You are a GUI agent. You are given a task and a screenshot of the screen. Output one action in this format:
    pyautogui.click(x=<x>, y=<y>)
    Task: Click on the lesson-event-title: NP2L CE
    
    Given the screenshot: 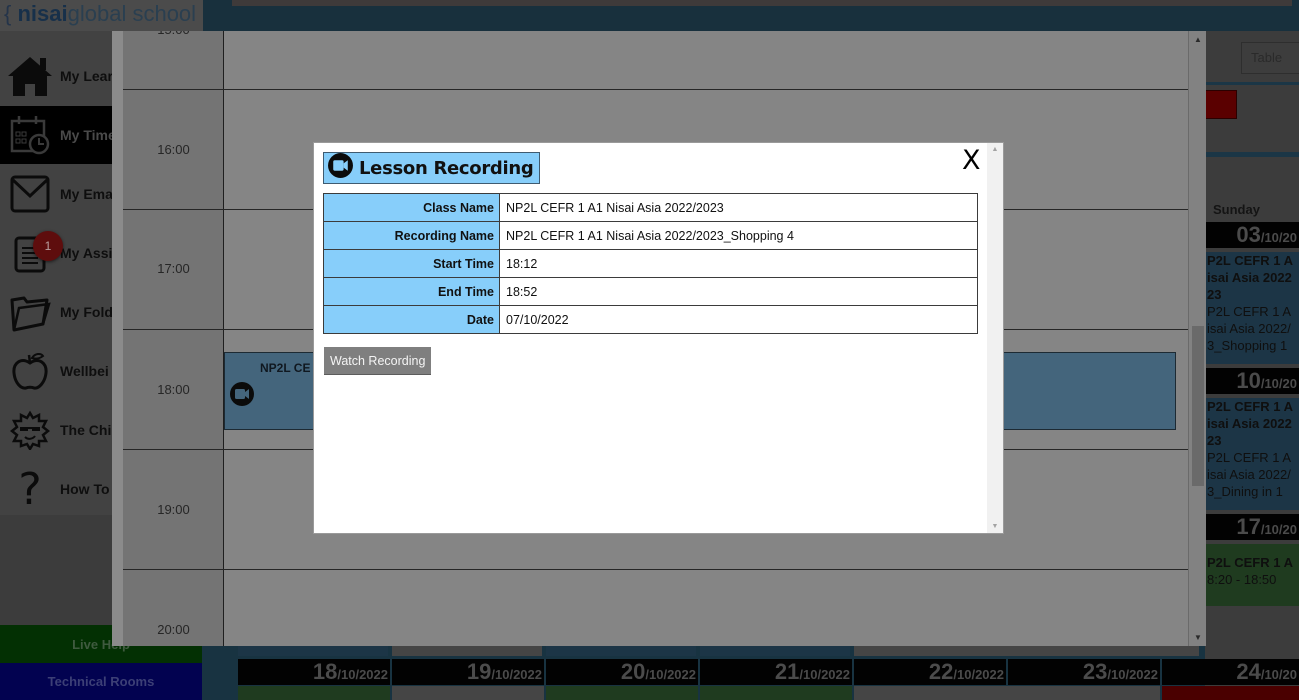 What is the action you would take?
    pyautogui.click(x=285, y=368)
    